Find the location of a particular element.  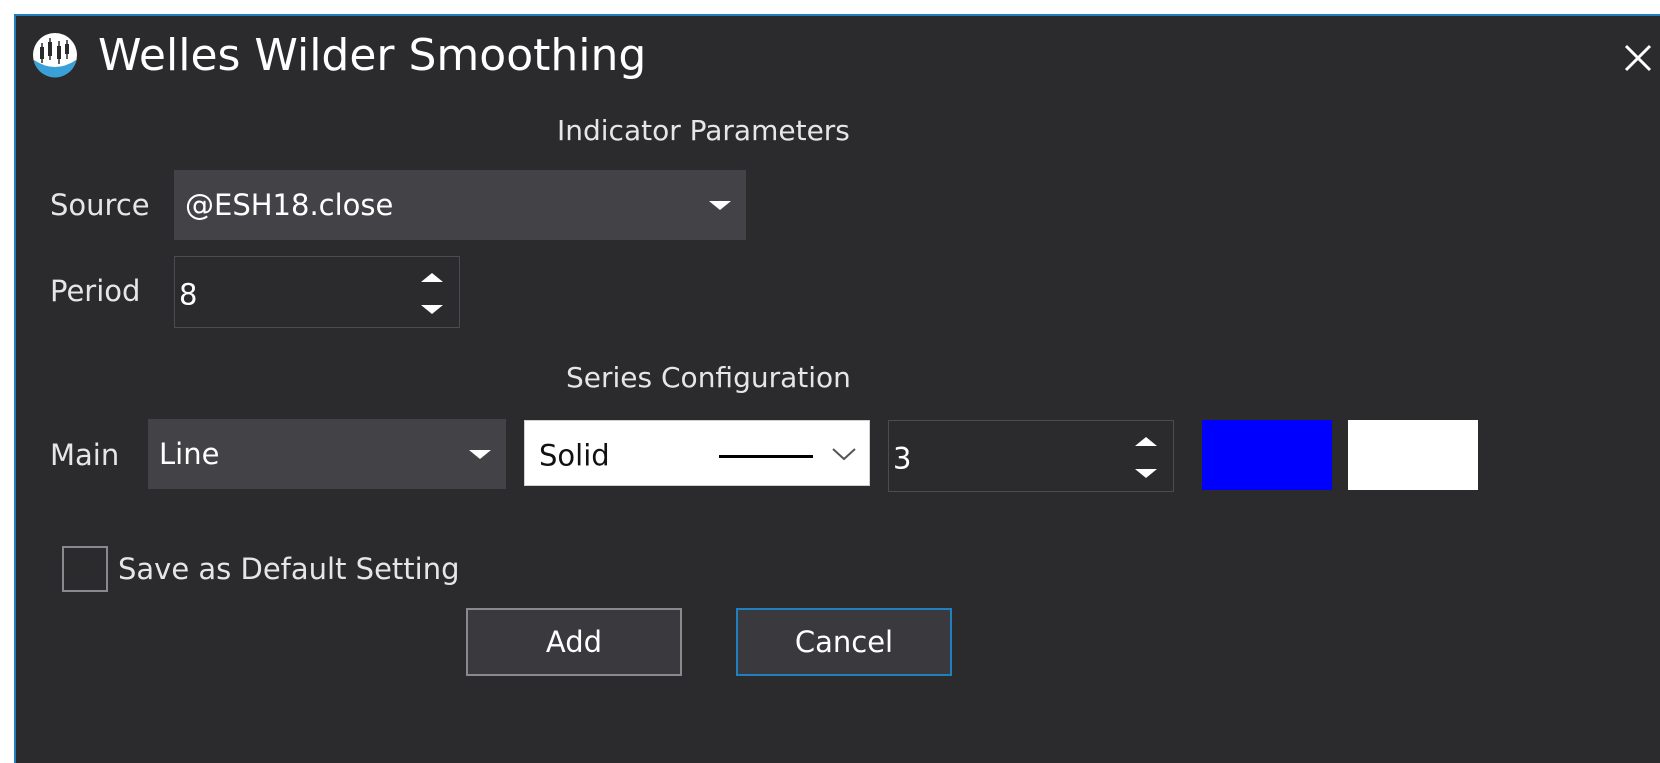

save-default-checkbox is located at coordinates (85, 569).